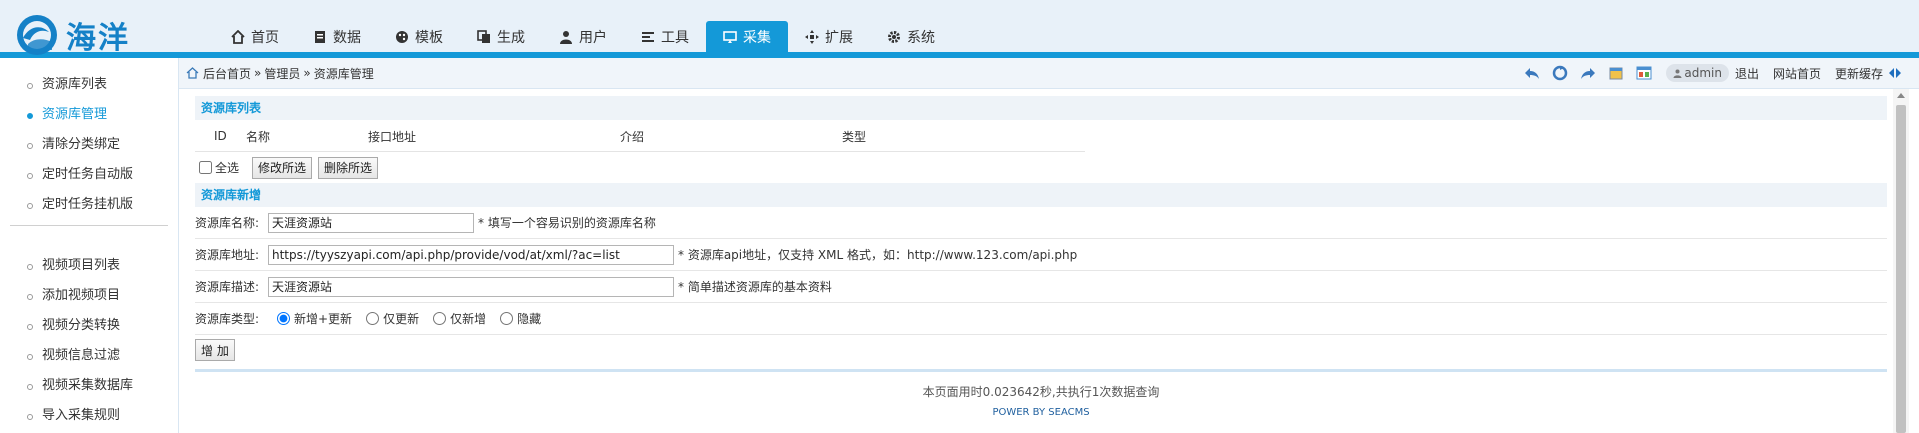 The image size is (1919, 433). I want to click on sidebar-item: 添加视频项目, so click(89, 296).